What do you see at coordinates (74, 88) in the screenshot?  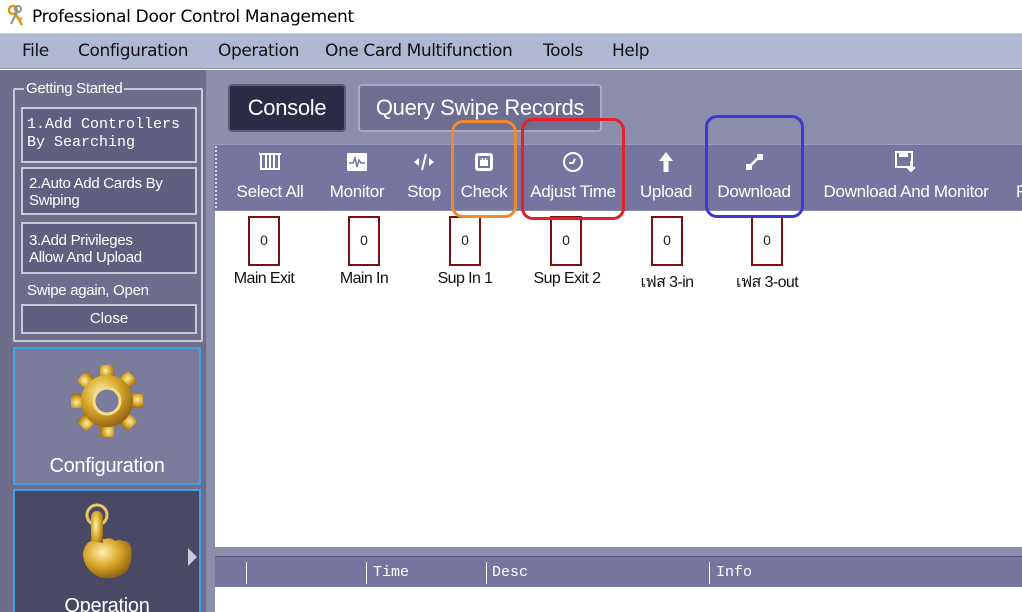 I see `getting-started-legend: Getting Started` at bounding box center [74, 88].